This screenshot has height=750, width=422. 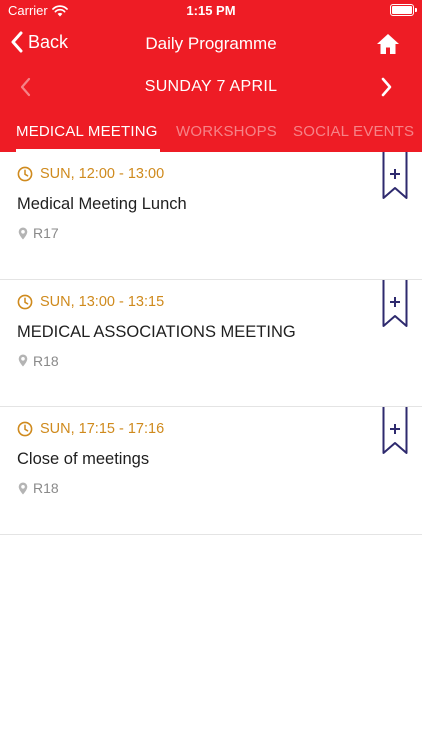 I want to click on navigation-bar: Back Daily Programme, so click(x=211, y=44).